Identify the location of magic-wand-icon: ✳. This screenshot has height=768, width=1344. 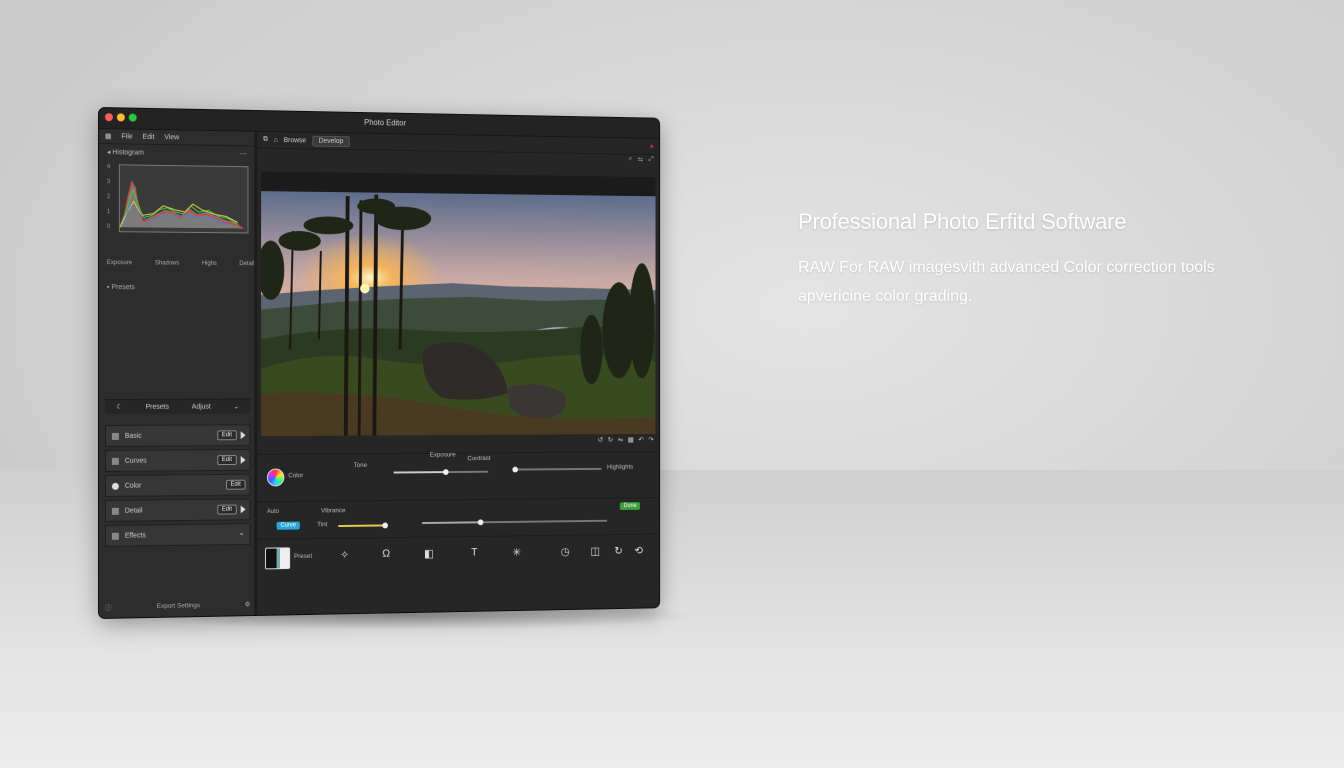
(516, 552).